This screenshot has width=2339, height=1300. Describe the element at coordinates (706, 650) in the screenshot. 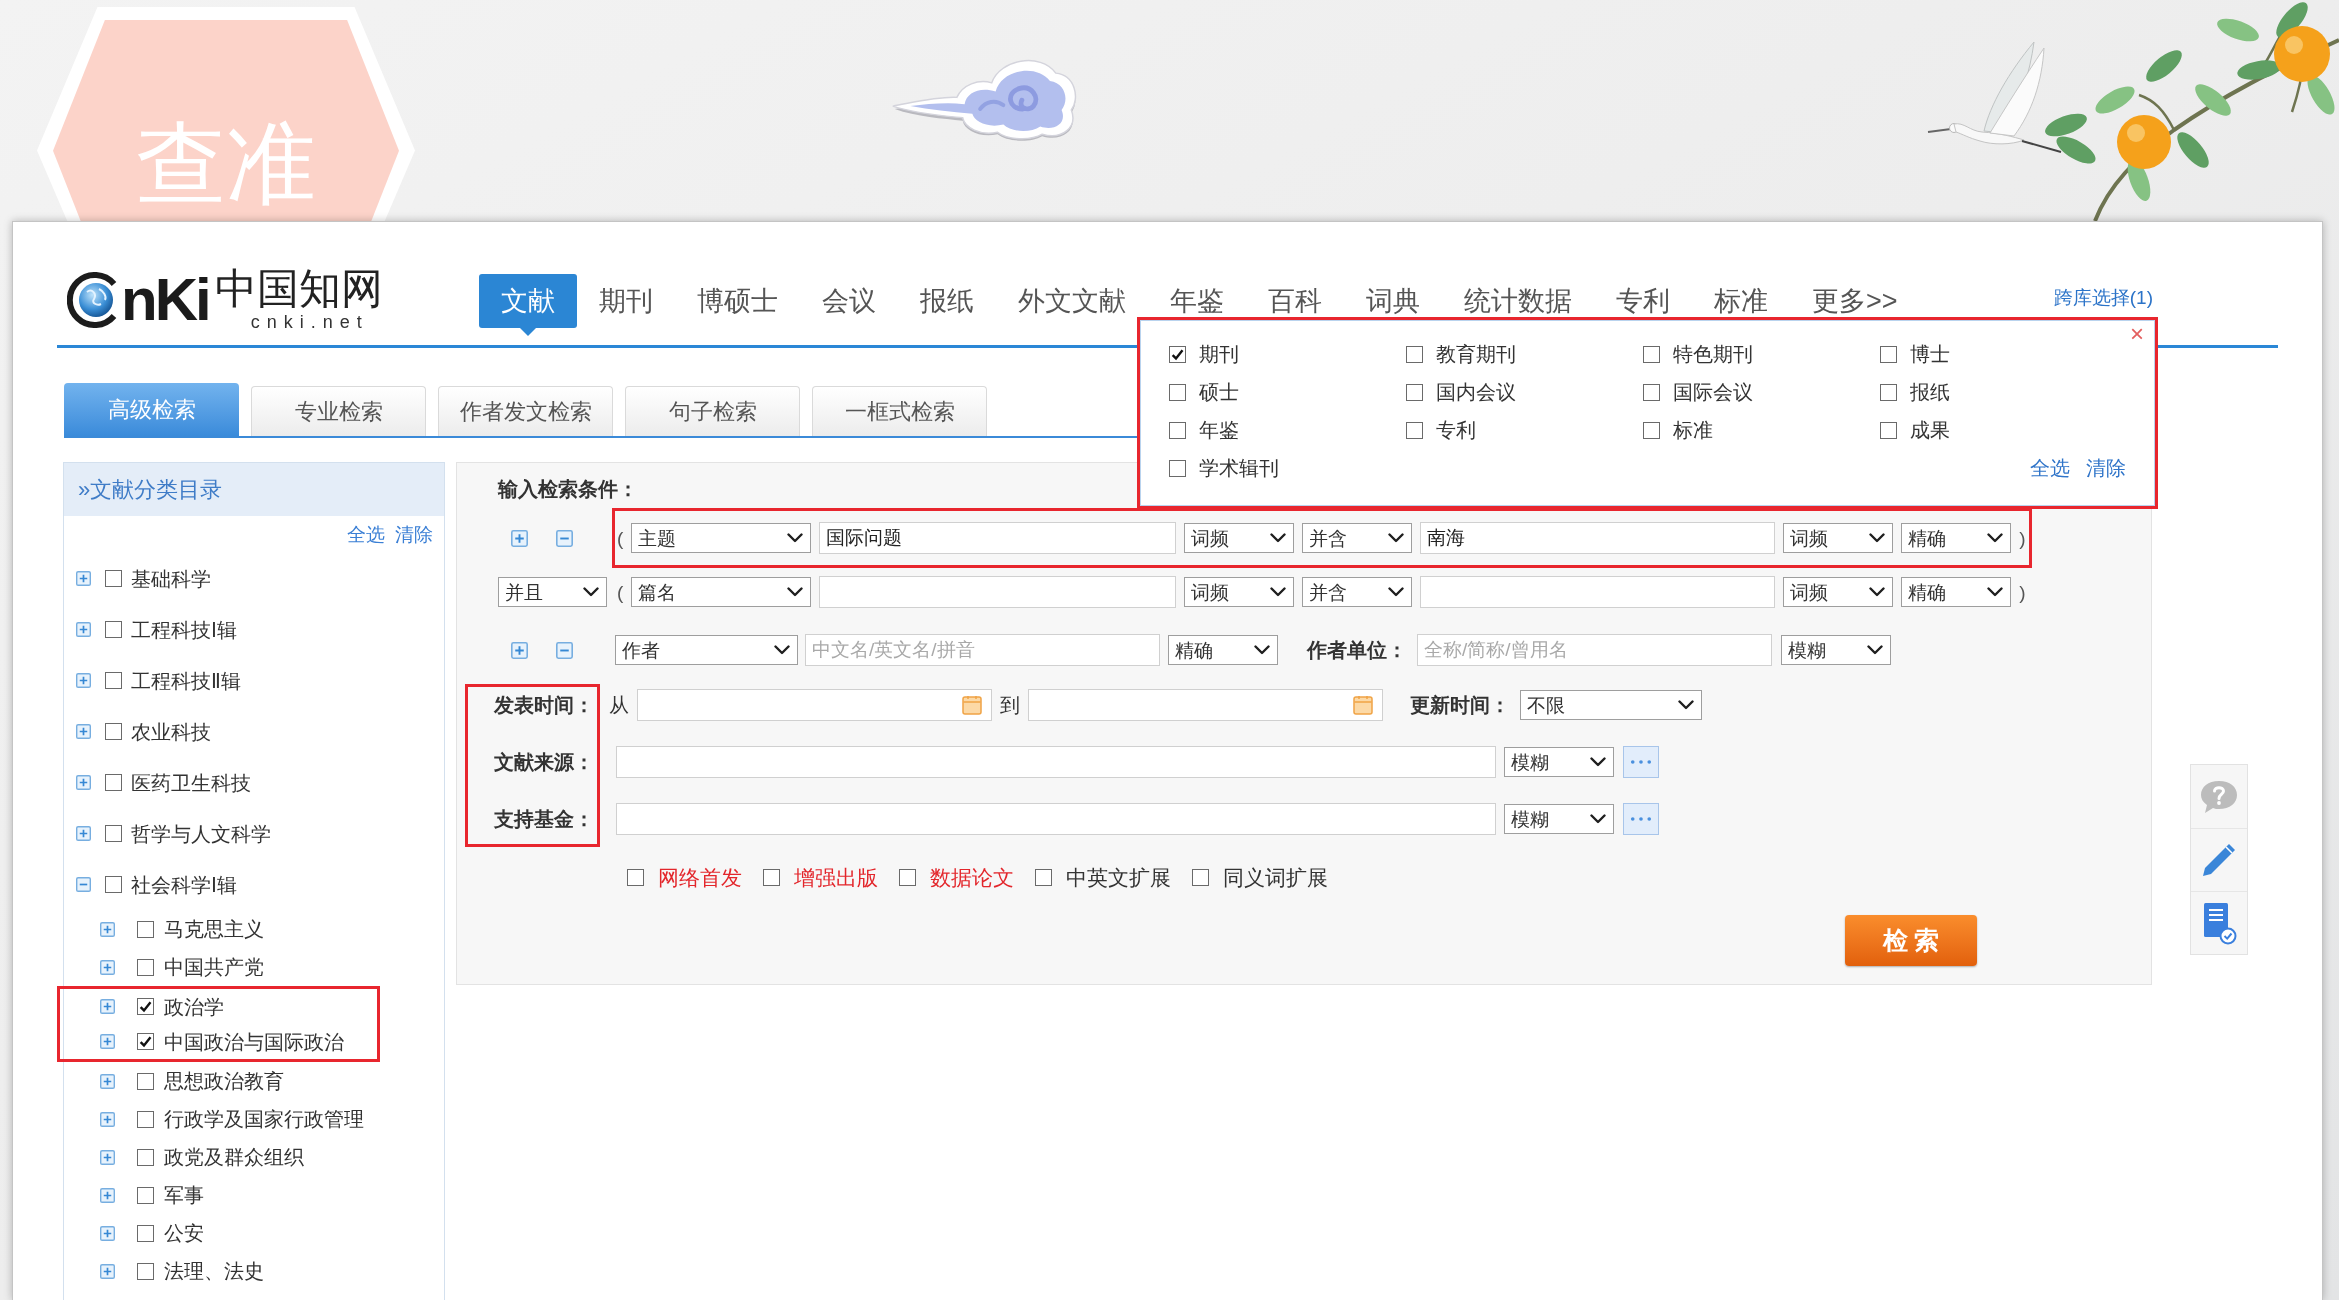

I see `select-field: 作者` at that location.